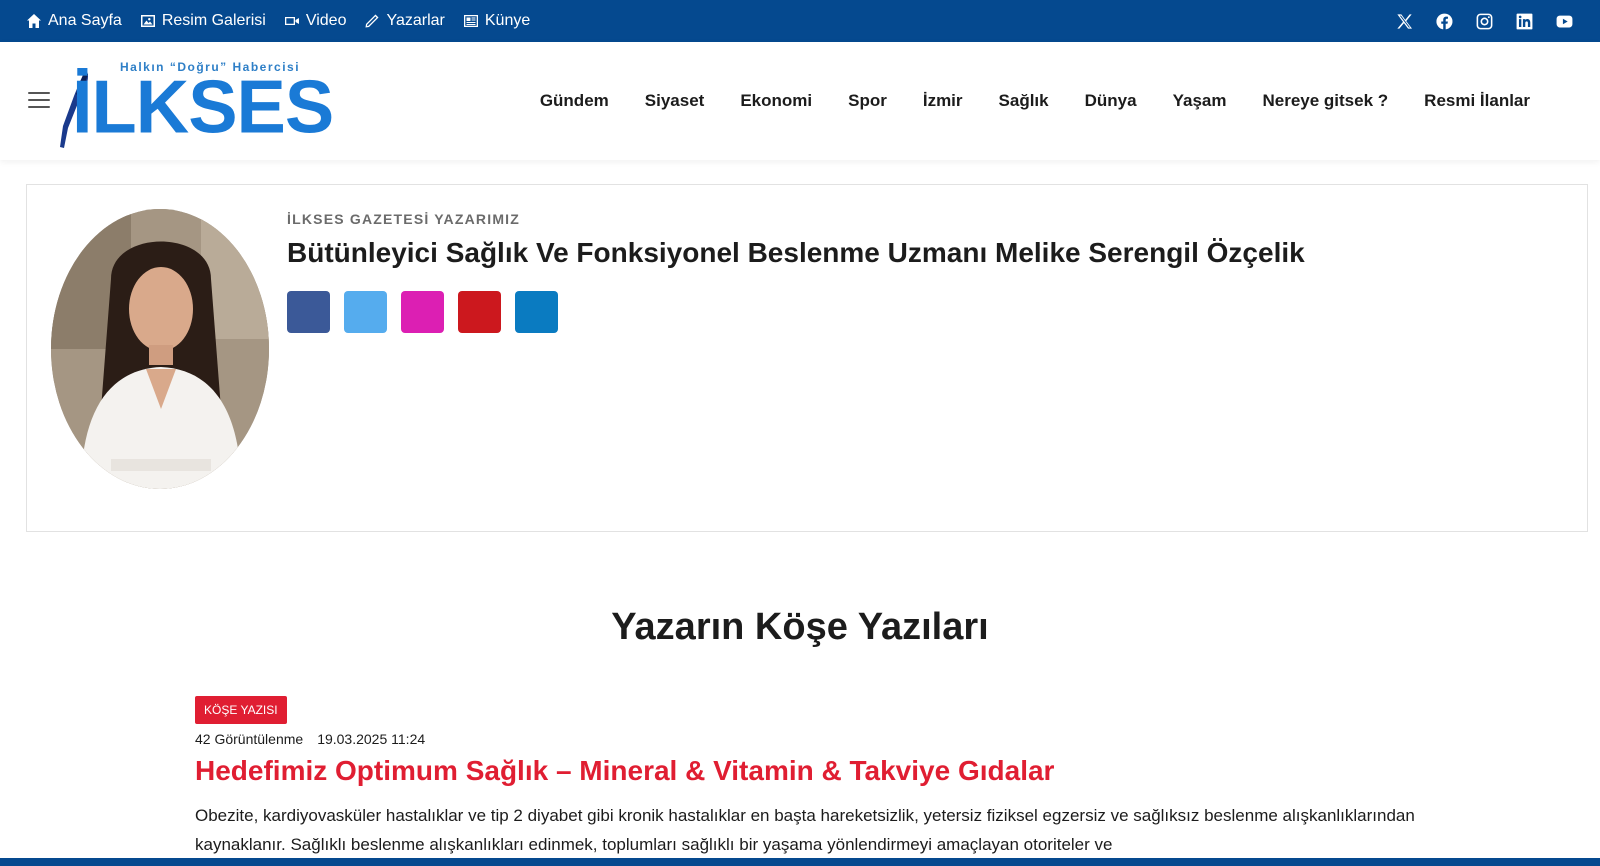 The width and height of the screenshot is (1600, 866). Describe the element at coordinates (1111, 101) in the screenshot. I see `nav-dunya: Dünya` at that location.